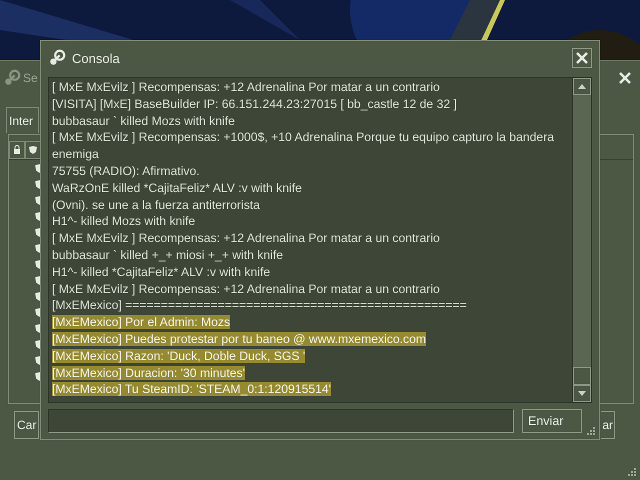 This screenshot has width=640, height=480. Describe the element at coordinates (30, 78) in the screenshot. I see `window-title: Se` at that location.